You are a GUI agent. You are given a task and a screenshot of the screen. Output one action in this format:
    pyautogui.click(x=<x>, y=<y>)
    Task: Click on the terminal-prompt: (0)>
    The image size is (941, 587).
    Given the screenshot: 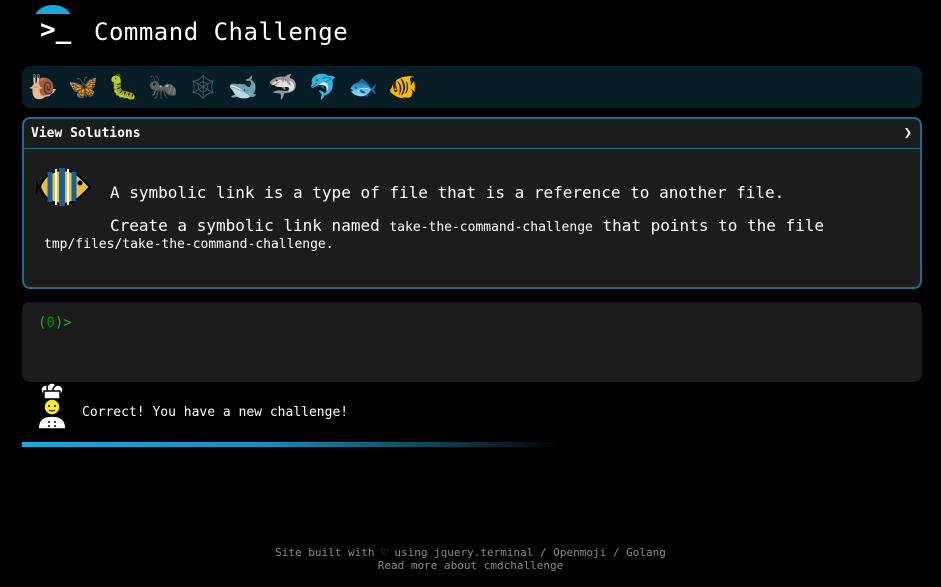 What is the action you would take?
    pyautogui.click(x=55, y=323)
    